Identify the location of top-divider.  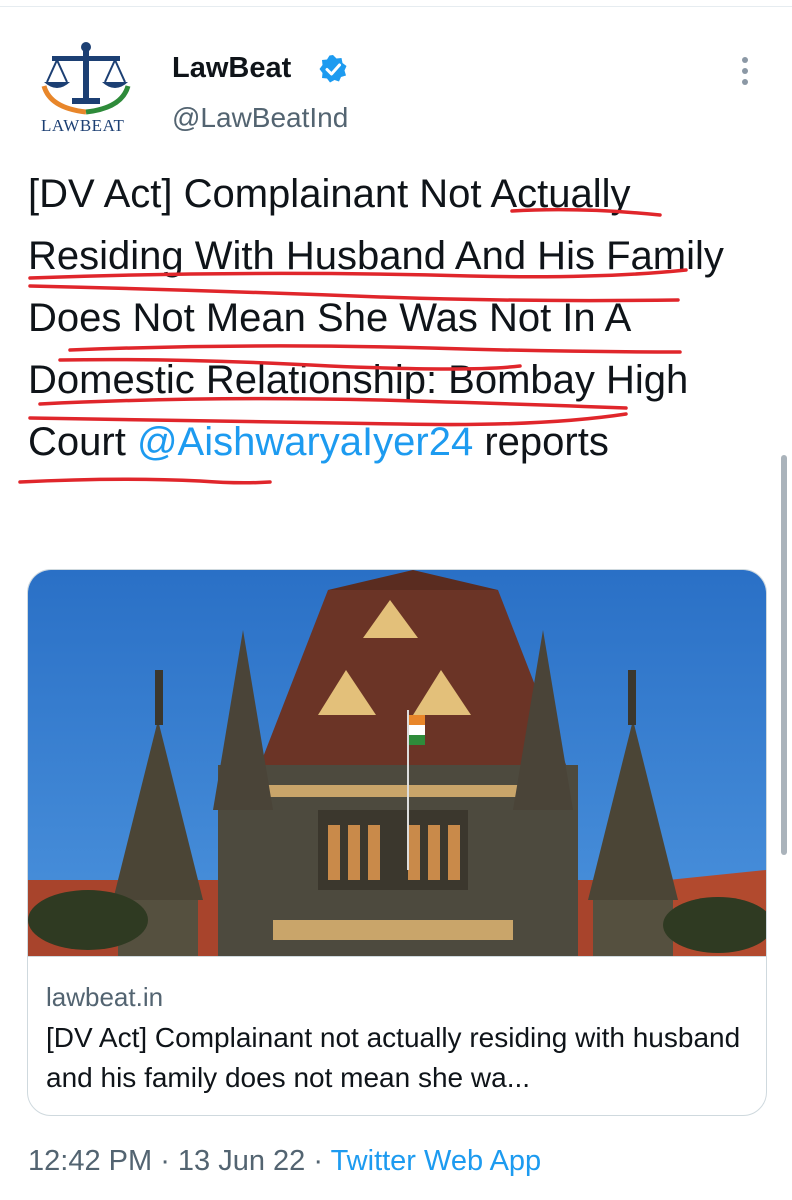
(396, 3).